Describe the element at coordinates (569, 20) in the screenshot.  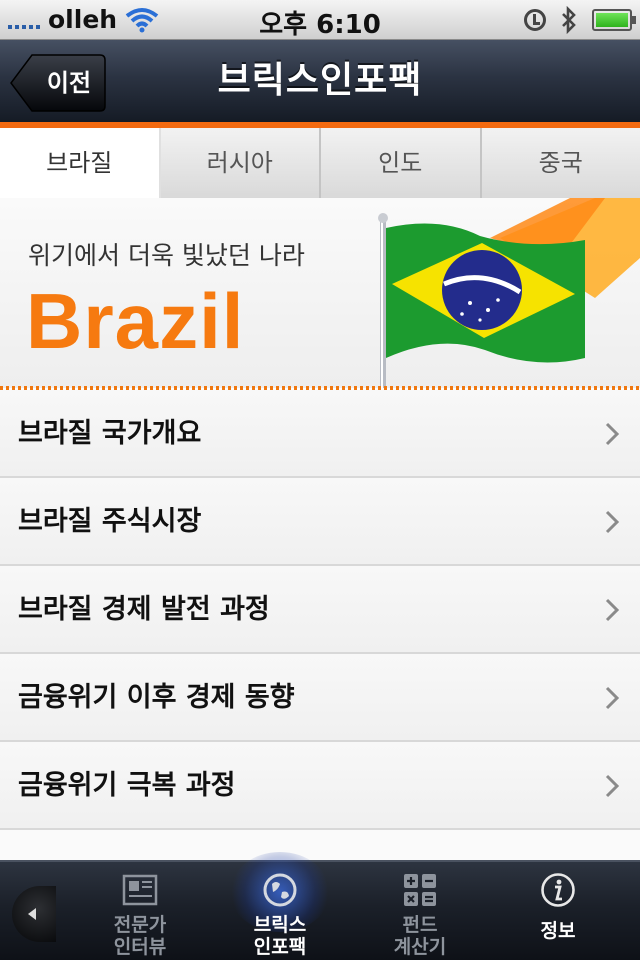
I see `bluetooth-icon` at that location.